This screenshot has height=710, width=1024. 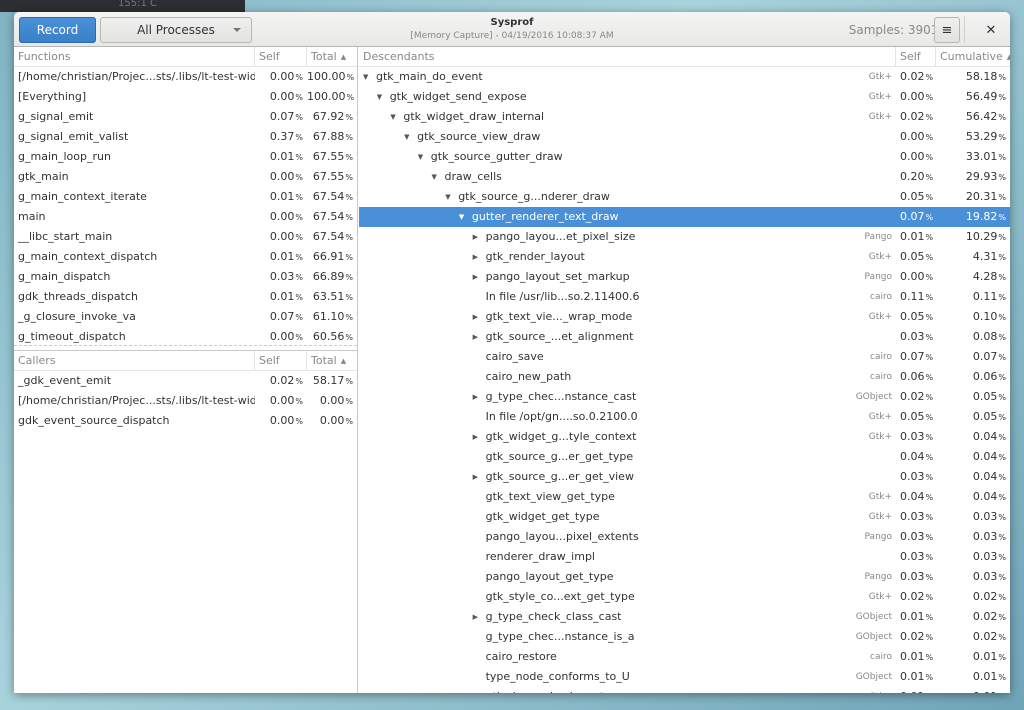 What do you see at coordinates (684, 677) in the screenshot?
I see `tree-row: type_node_conforms_to_U GObject 0.01% 0.01%` at bounding box center [684, 677].